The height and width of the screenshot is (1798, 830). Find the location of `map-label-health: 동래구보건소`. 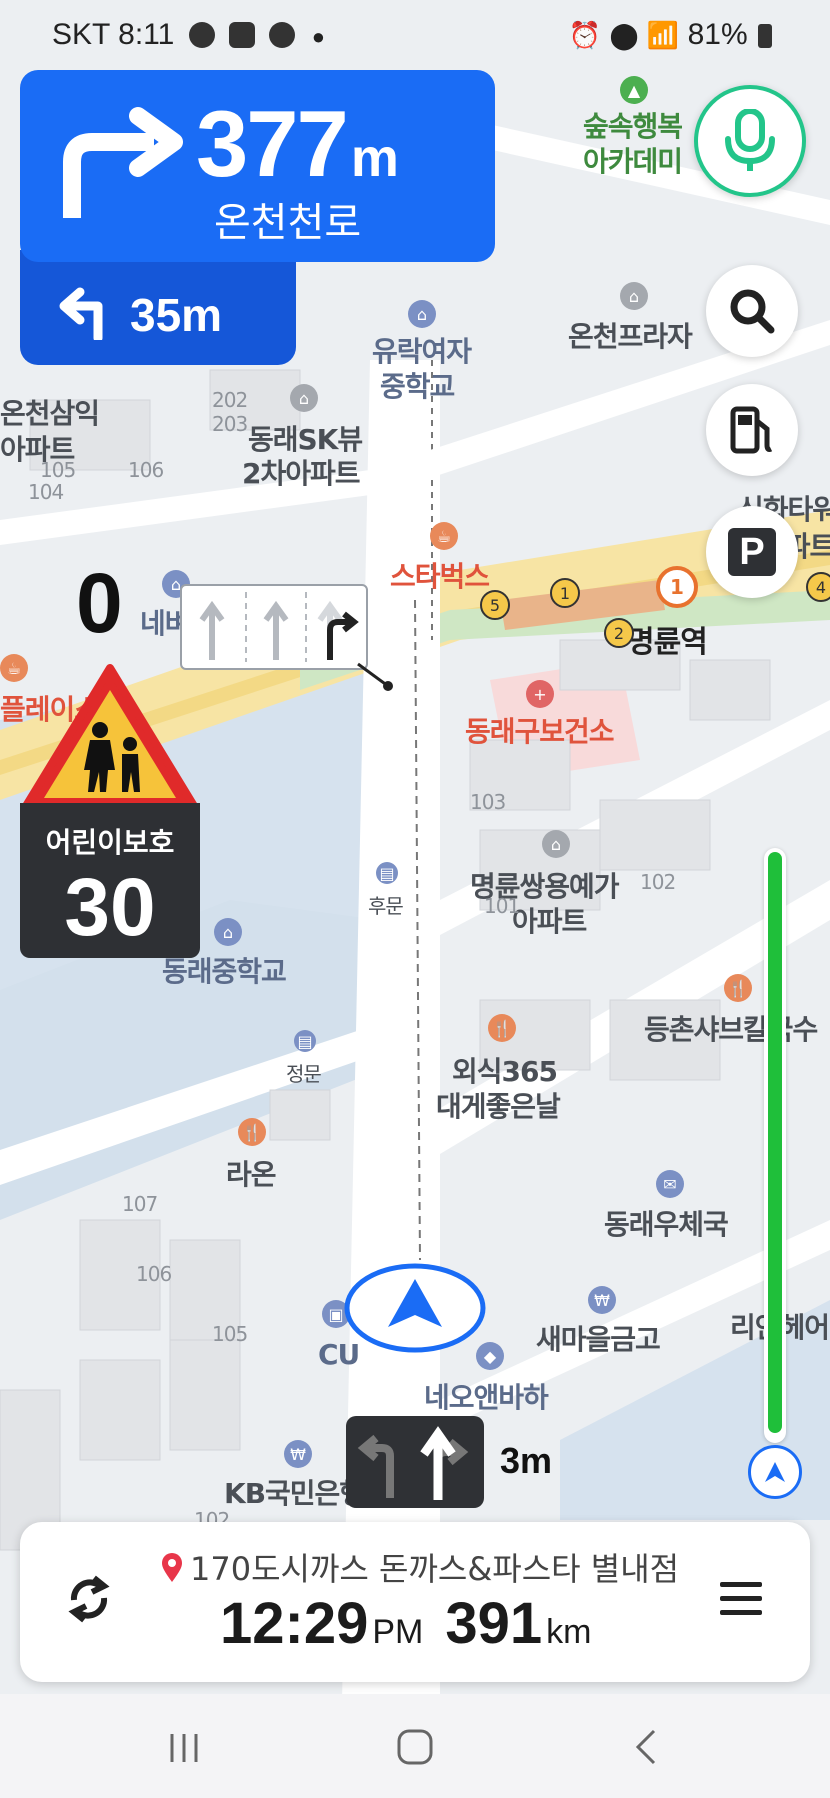

map-label-health: 동래구보건소 is located at coordinates (540, 730).